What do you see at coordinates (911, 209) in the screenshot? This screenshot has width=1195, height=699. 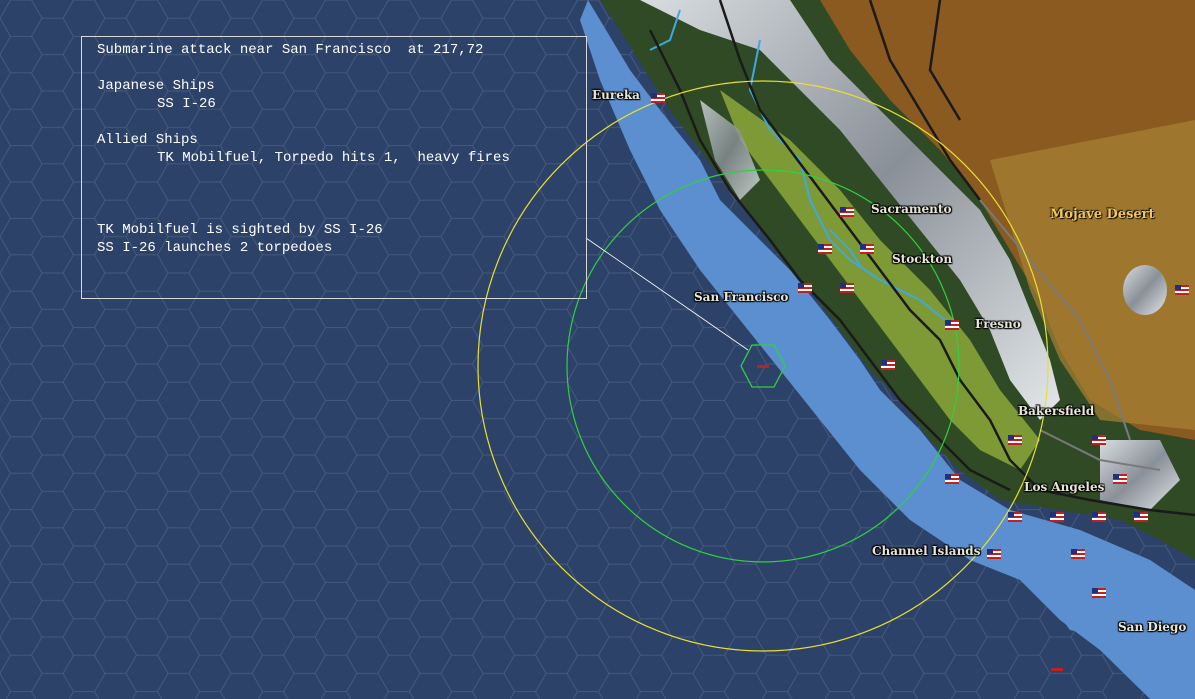 I see `city-label-sacramento: Sacramento` at bounding box center [911, 209].